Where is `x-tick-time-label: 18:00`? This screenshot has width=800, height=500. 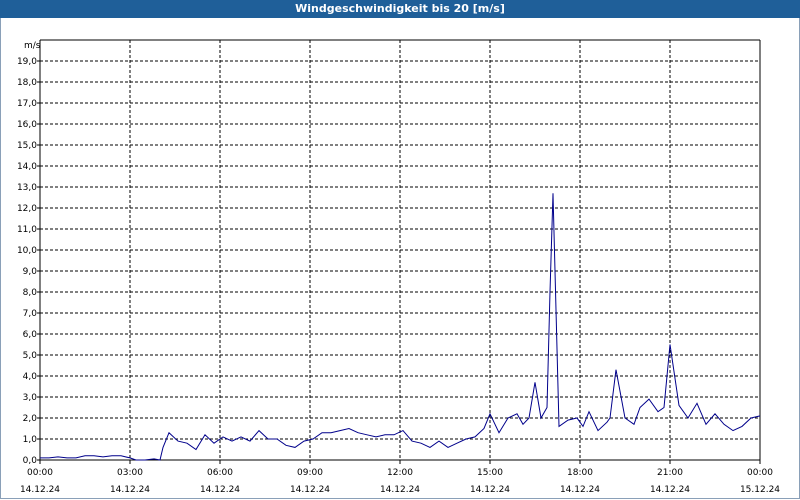
x-tick-time-label: 18:00 is located at coordinates (580, 473).